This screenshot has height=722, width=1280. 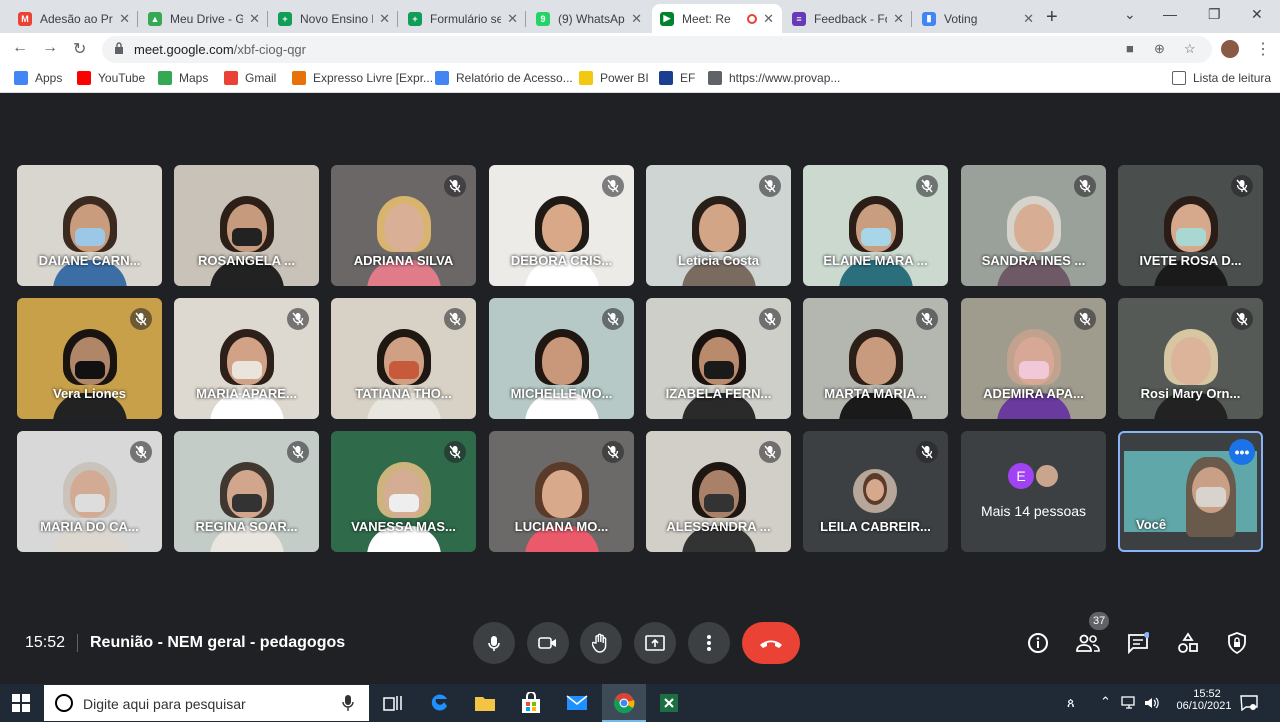 I want to click on participant-tile: ADRIANA SILVA, so click(x=403, y=225).